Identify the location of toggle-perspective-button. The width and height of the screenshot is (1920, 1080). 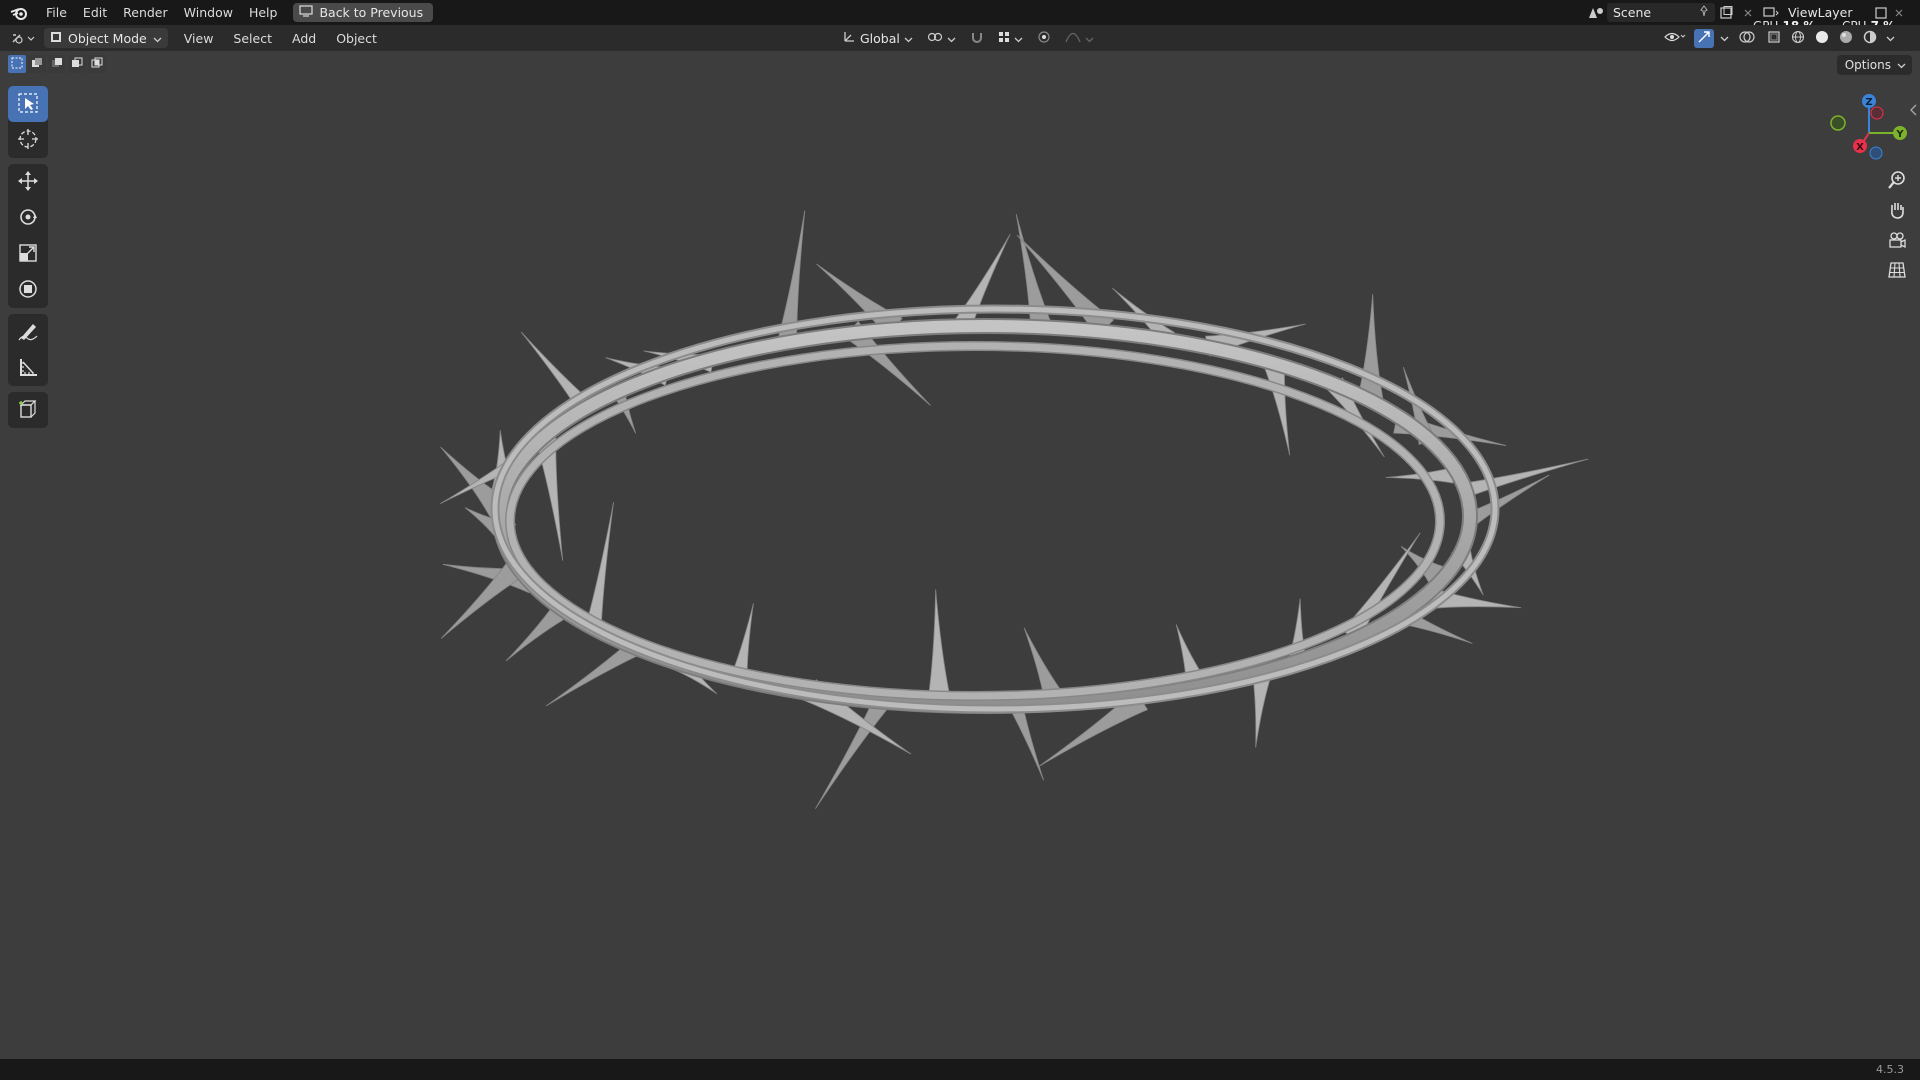
(1897, 271).